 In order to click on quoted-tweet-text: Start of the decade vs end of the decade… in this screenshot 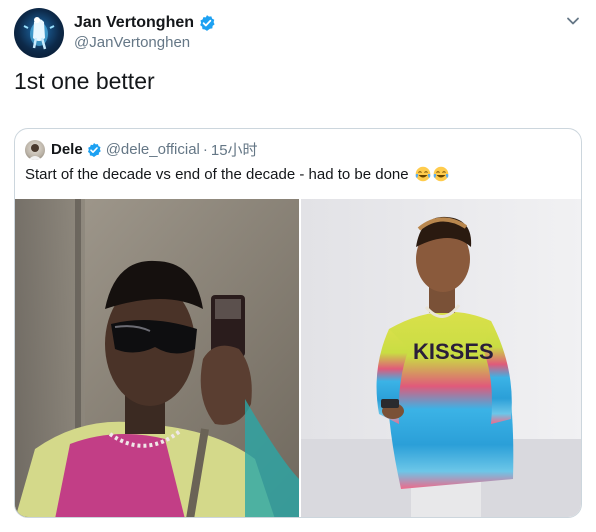, I will do `click(237, 174)`.